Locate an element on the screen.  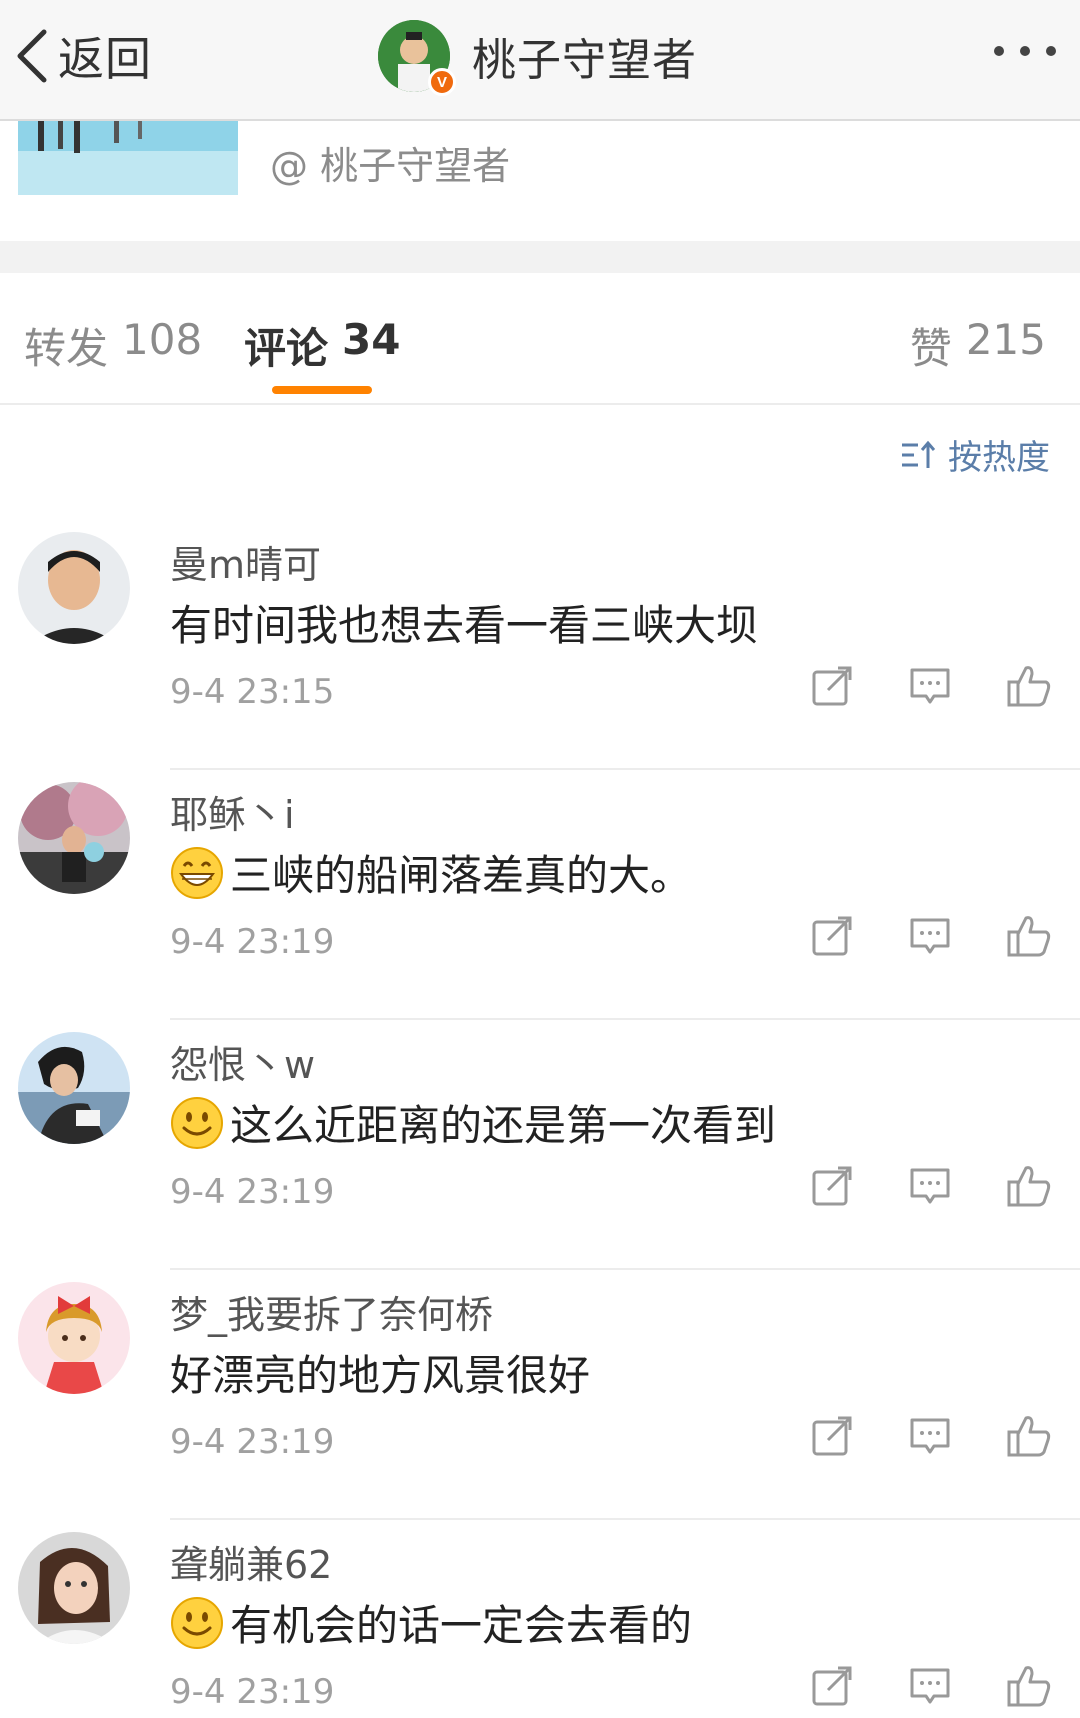
comment-text: 三峡的船闸落差真的大。 is located at coordinates (431, 872).